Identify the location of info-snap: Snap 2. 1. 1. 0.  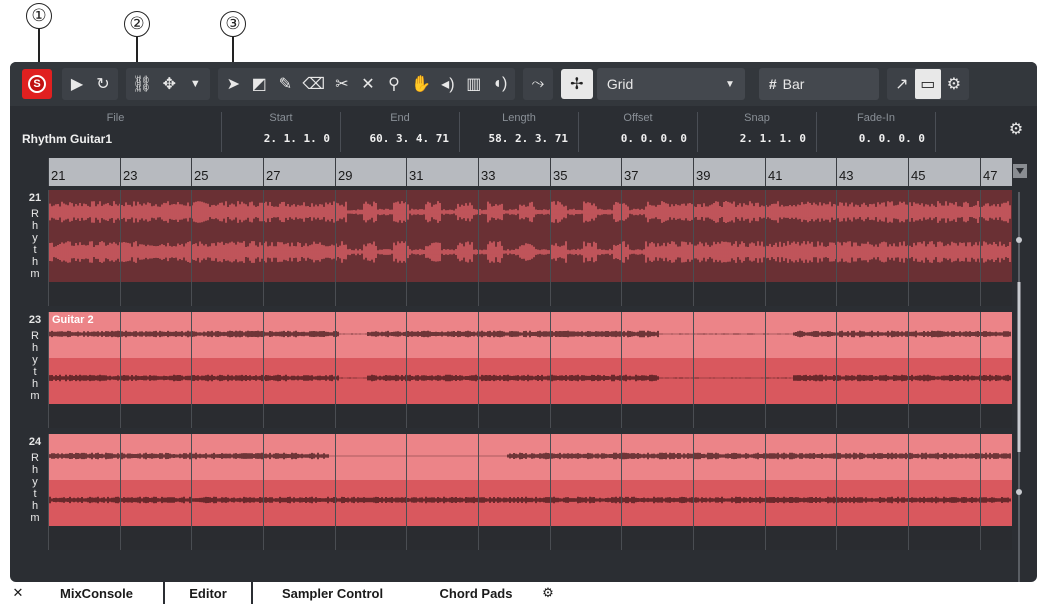
(757, 132).